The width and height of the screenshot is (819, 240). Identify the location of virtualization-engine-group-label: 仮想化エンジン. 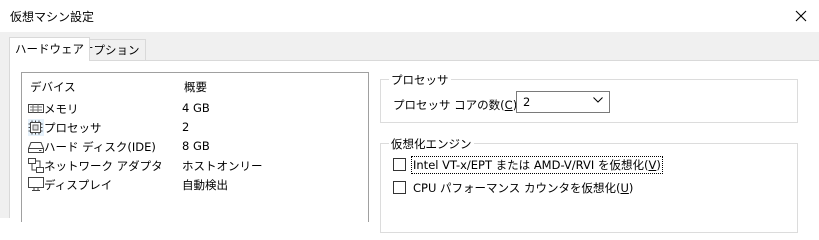
(431, 144).